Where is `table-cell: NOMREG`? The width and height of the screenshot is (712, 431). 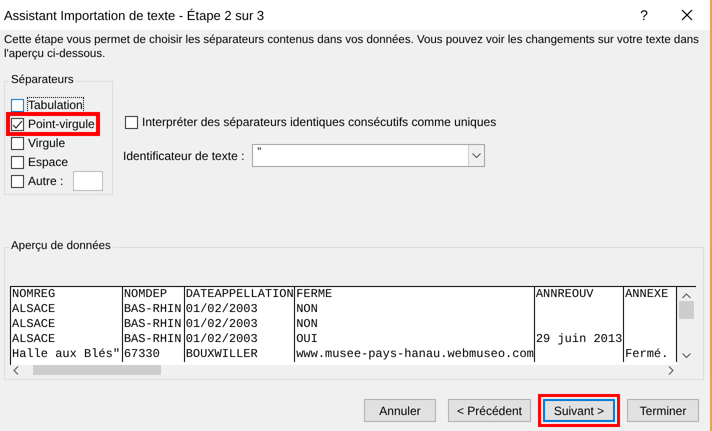
table-cell: NOMREG is located at coordinates (34, 294).